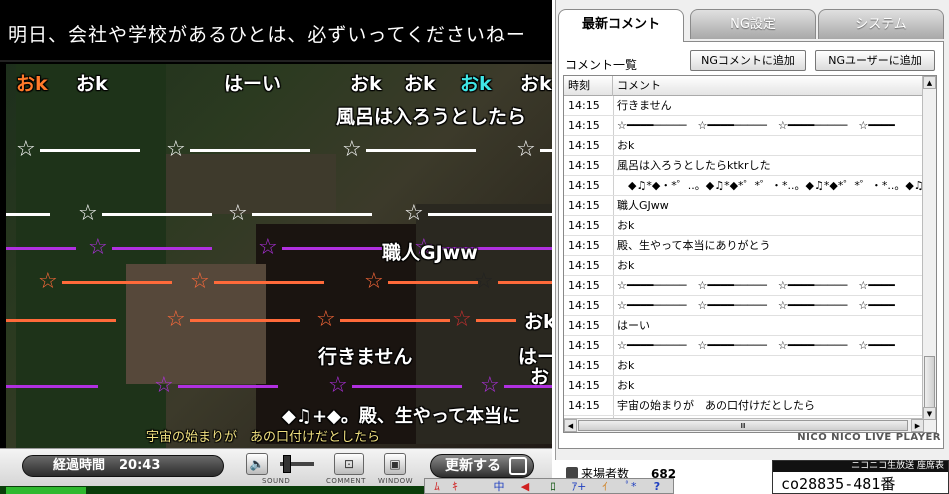  I want to click on brand-label: NICO NICO LIVE PLAYER, so click(869, 437).